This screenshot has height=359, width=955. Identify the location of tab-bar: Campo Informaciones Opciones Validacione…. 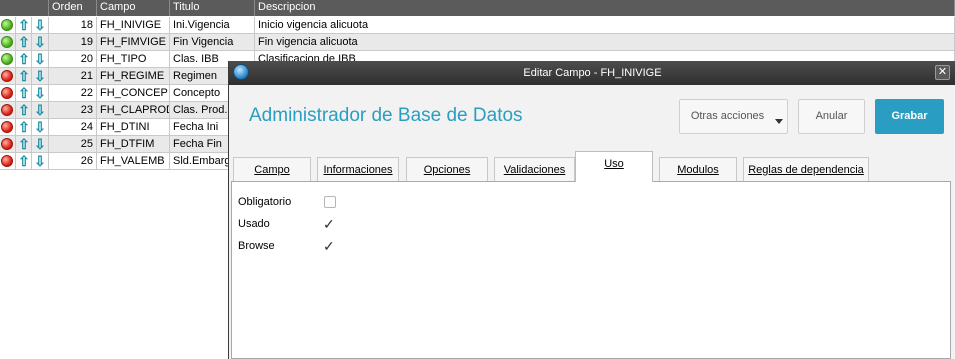
(592, 166).